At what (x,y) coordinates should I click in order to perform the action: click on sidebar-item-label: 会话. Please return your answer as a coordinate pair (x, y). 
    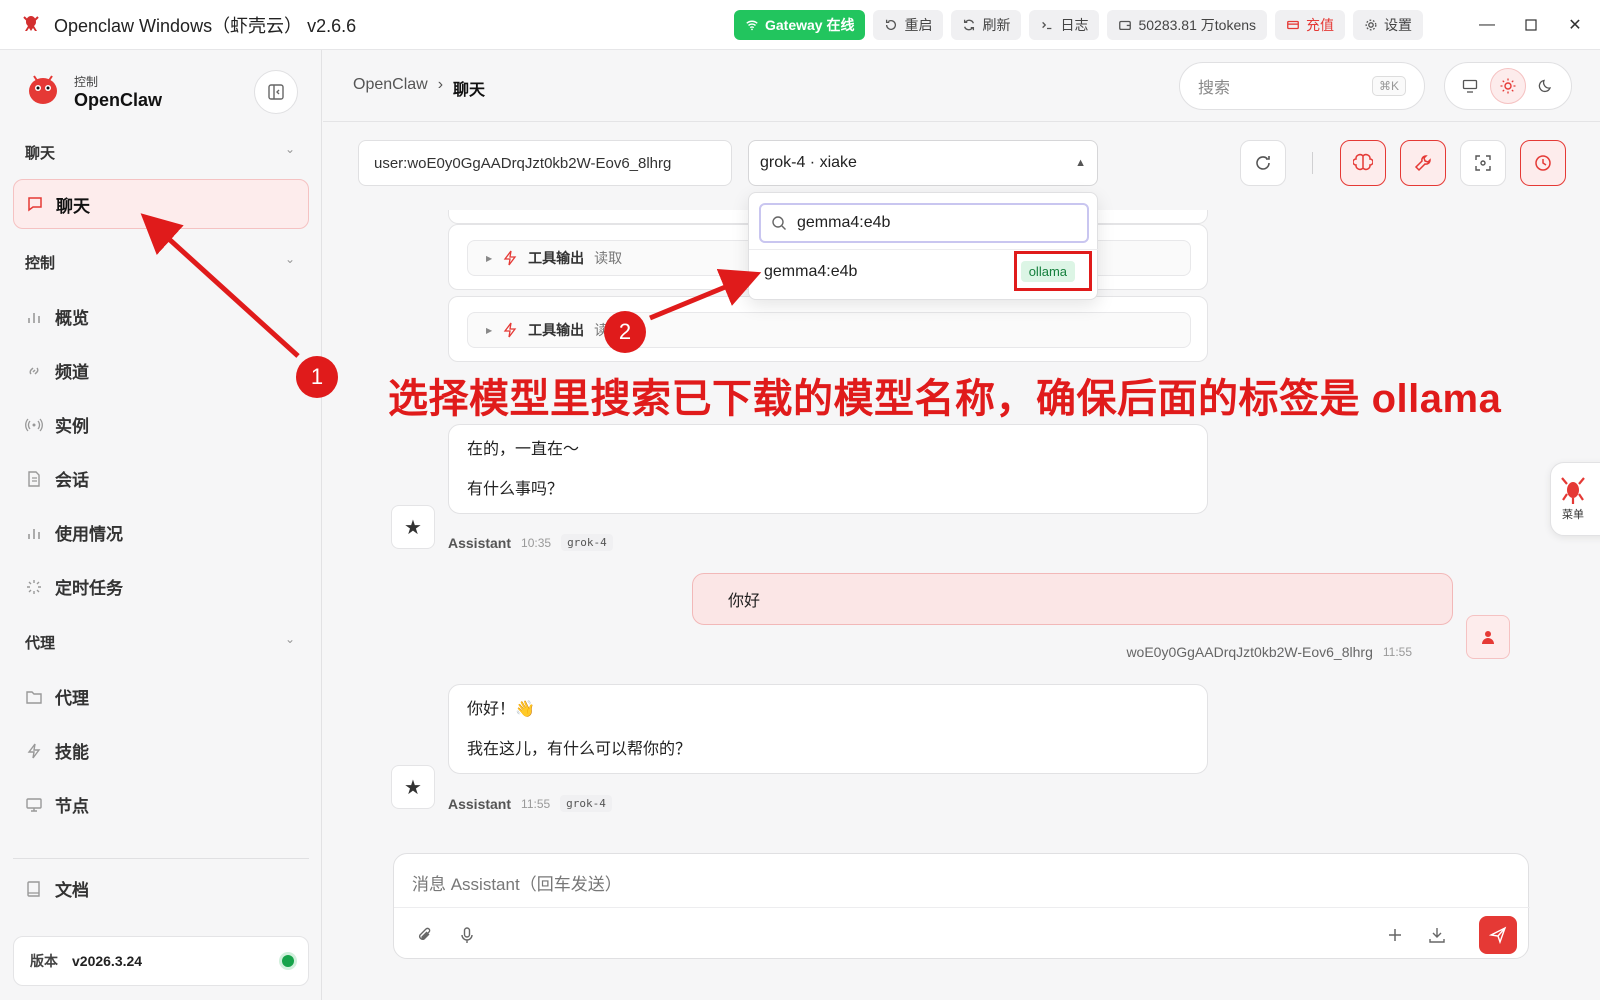
    Looking at the image, I should click on (72, 480).